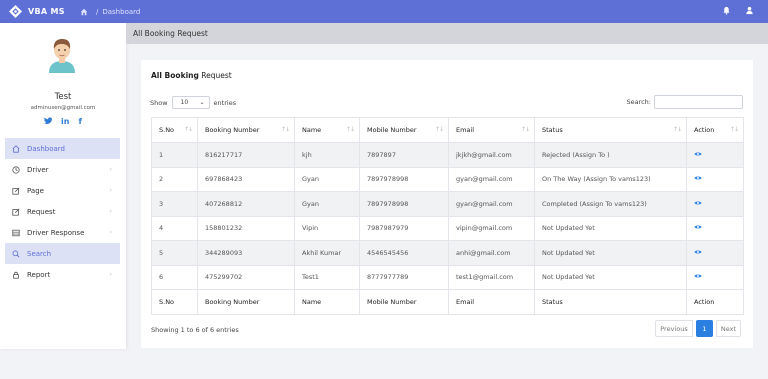  I want to click on col-footer-status: Status, so click(610, 302).